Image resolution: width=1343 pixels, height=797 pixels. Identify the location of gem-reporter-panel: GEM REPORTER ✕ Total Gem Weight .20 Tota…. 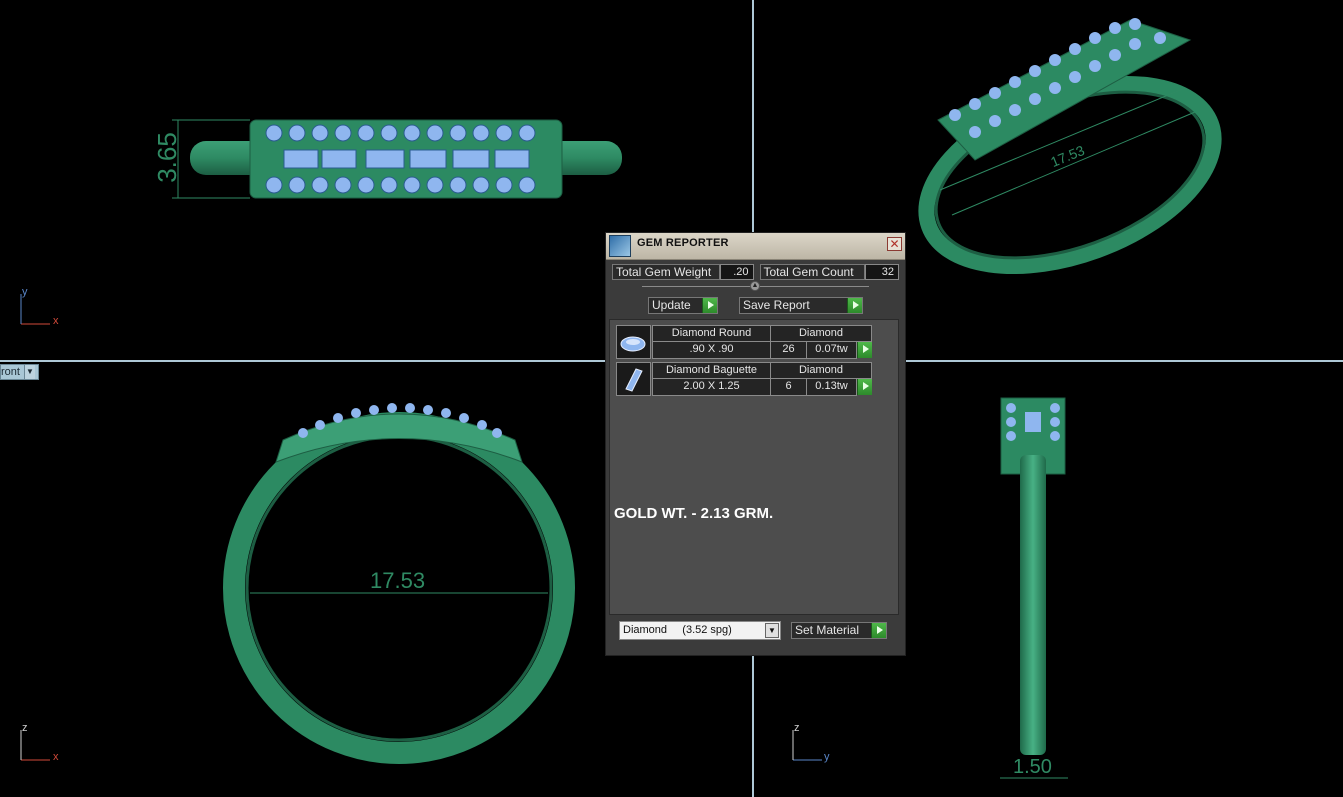
(755, 444).